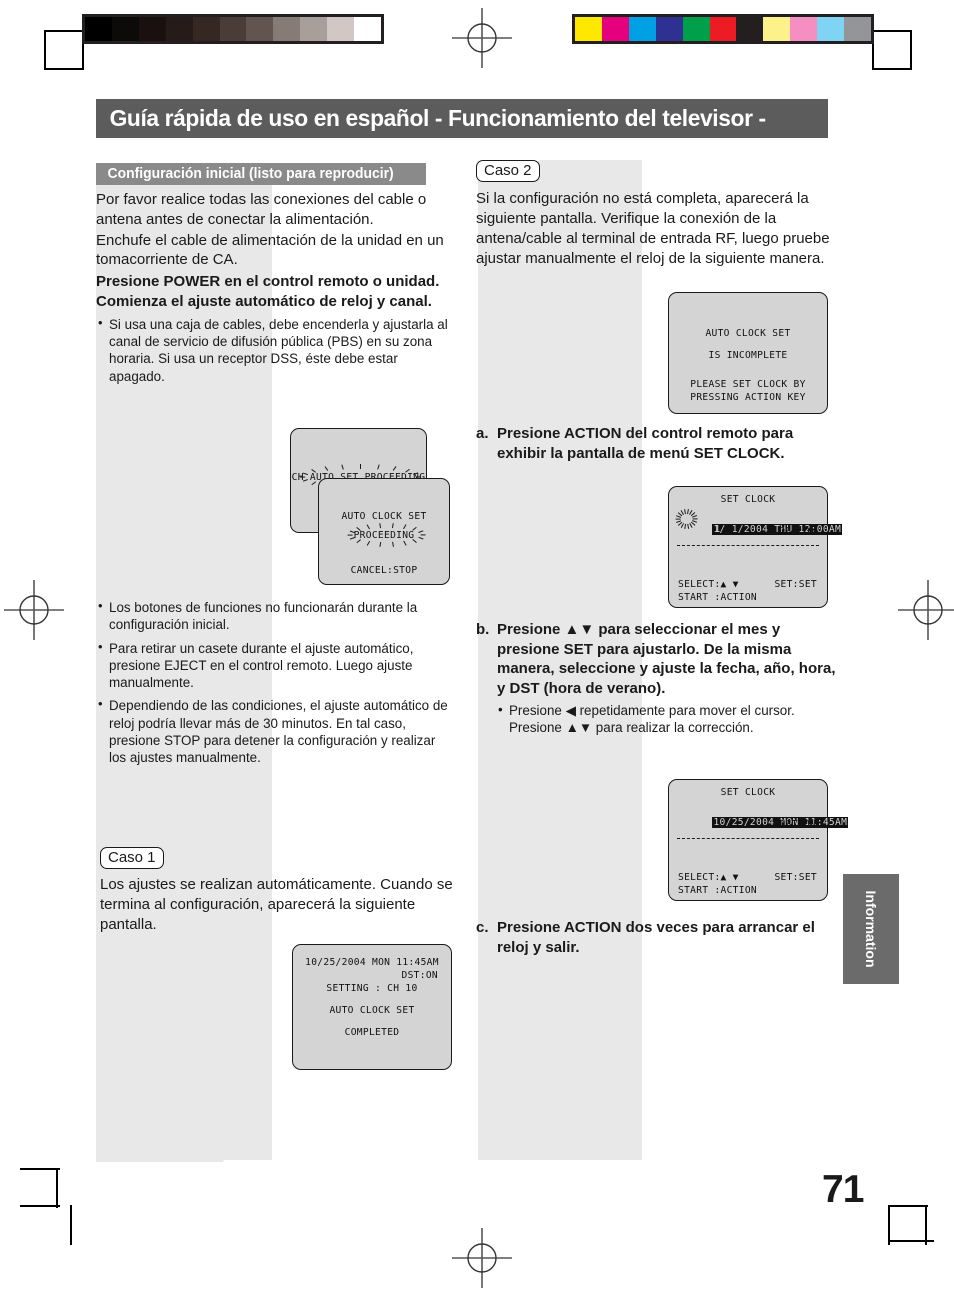 Image resolution: width=954 pixels, height=1294 pixels. Describe the element at coordinates (748, 499) in the screenshot. I see `osd-setclock-title: SET CLOCK` at that location.